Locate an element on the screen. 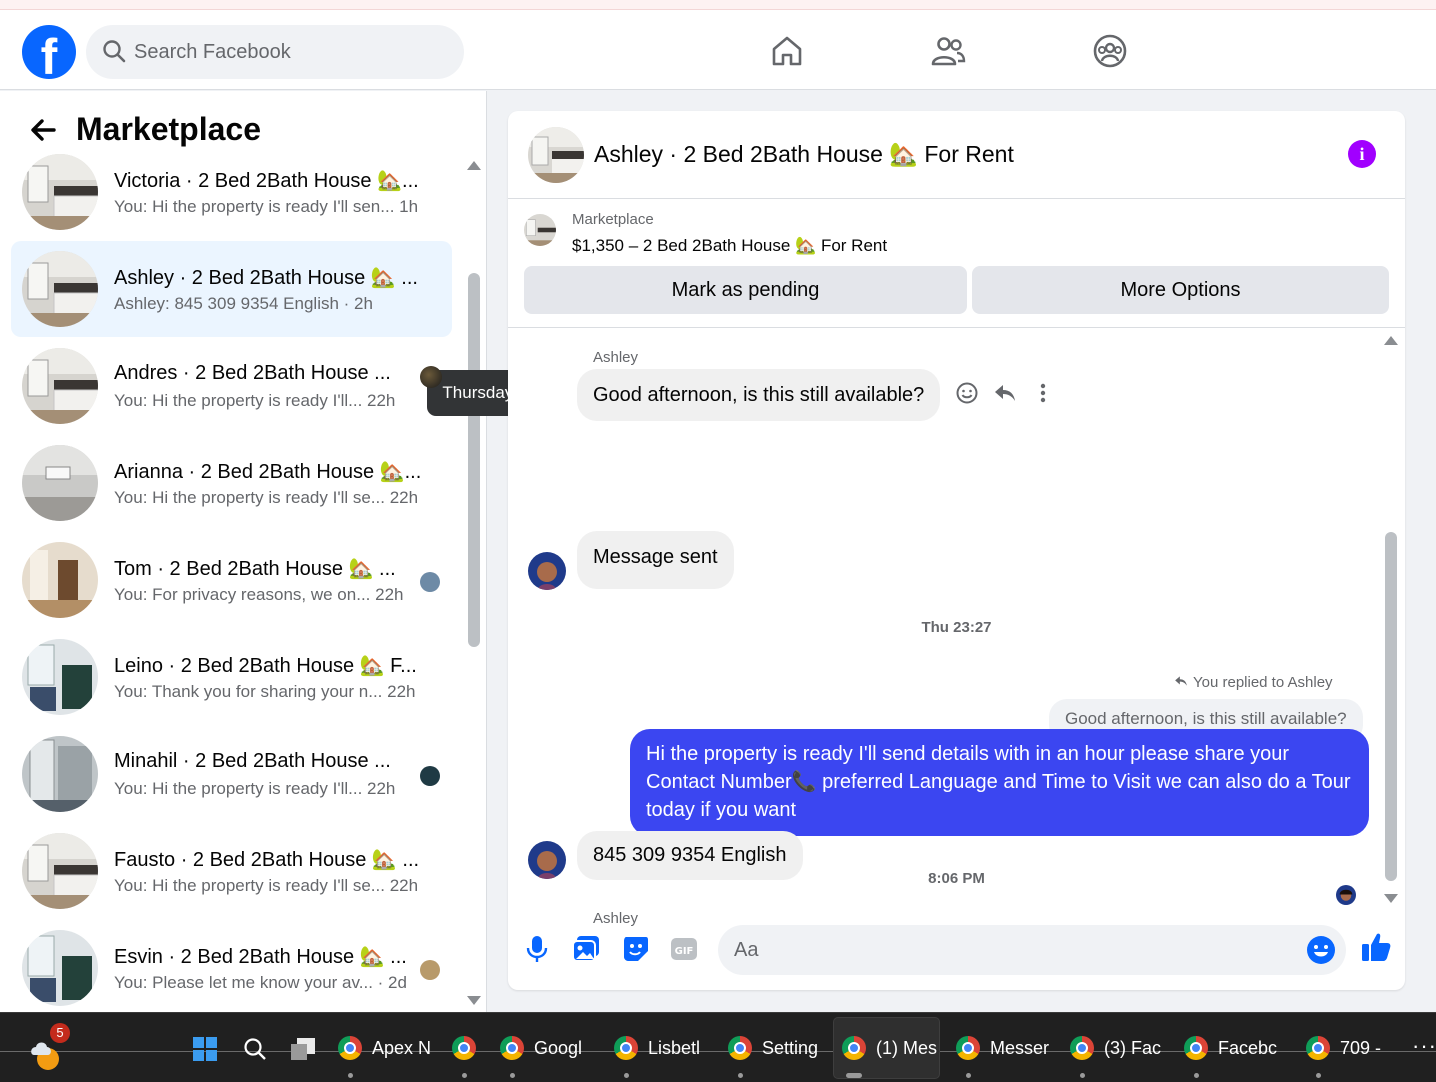 The width and height of the screenshot is (1436, 1082). timestamp-divider: Thu 23:27 is located at coordinates (956, 627).